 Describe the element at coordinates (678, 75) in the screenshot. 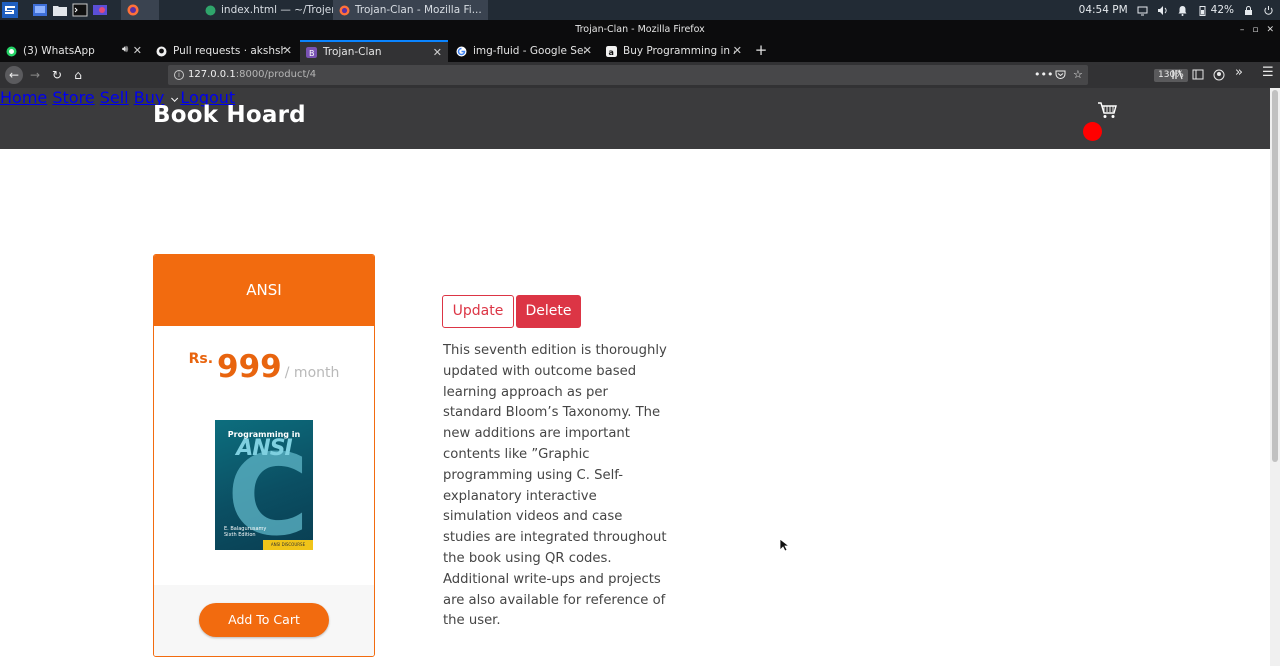

I see `url-bar: i 127.0.0.1:8000/product/4 130% ••• ☆` at that location.